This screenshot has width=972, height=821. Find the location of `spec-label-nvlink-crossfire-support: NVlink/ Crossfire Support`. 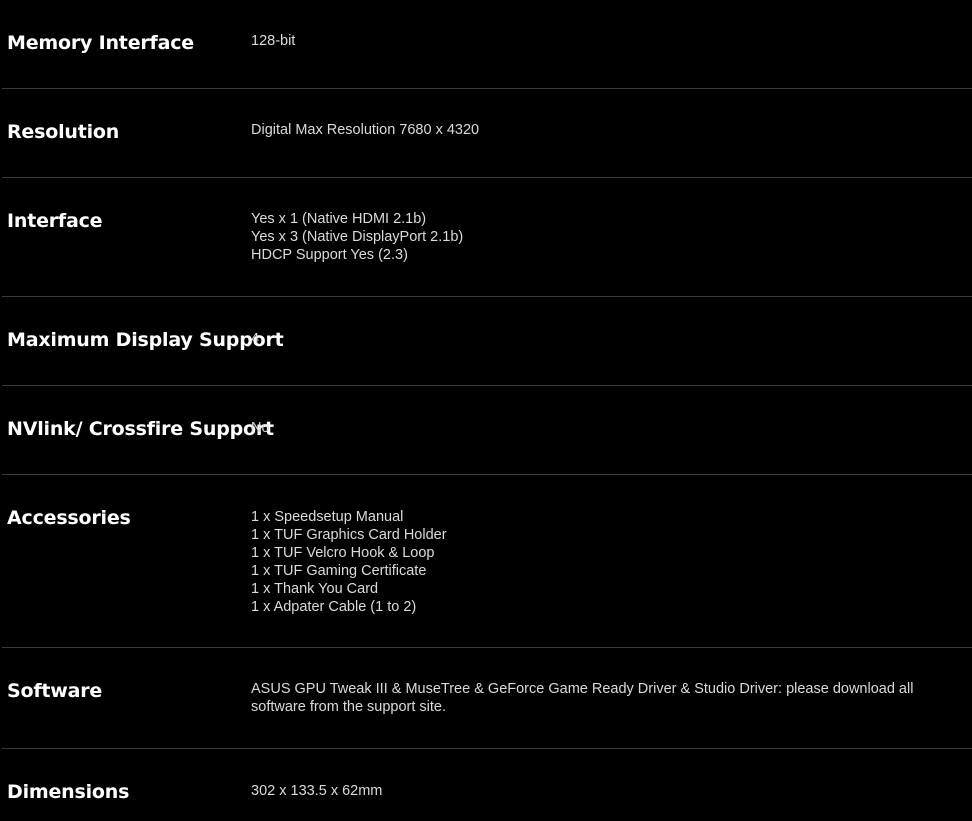

spec-label-nvlink-crossfire-support: NVlink/ Crossfire Support is located at coordinates (140, 429).